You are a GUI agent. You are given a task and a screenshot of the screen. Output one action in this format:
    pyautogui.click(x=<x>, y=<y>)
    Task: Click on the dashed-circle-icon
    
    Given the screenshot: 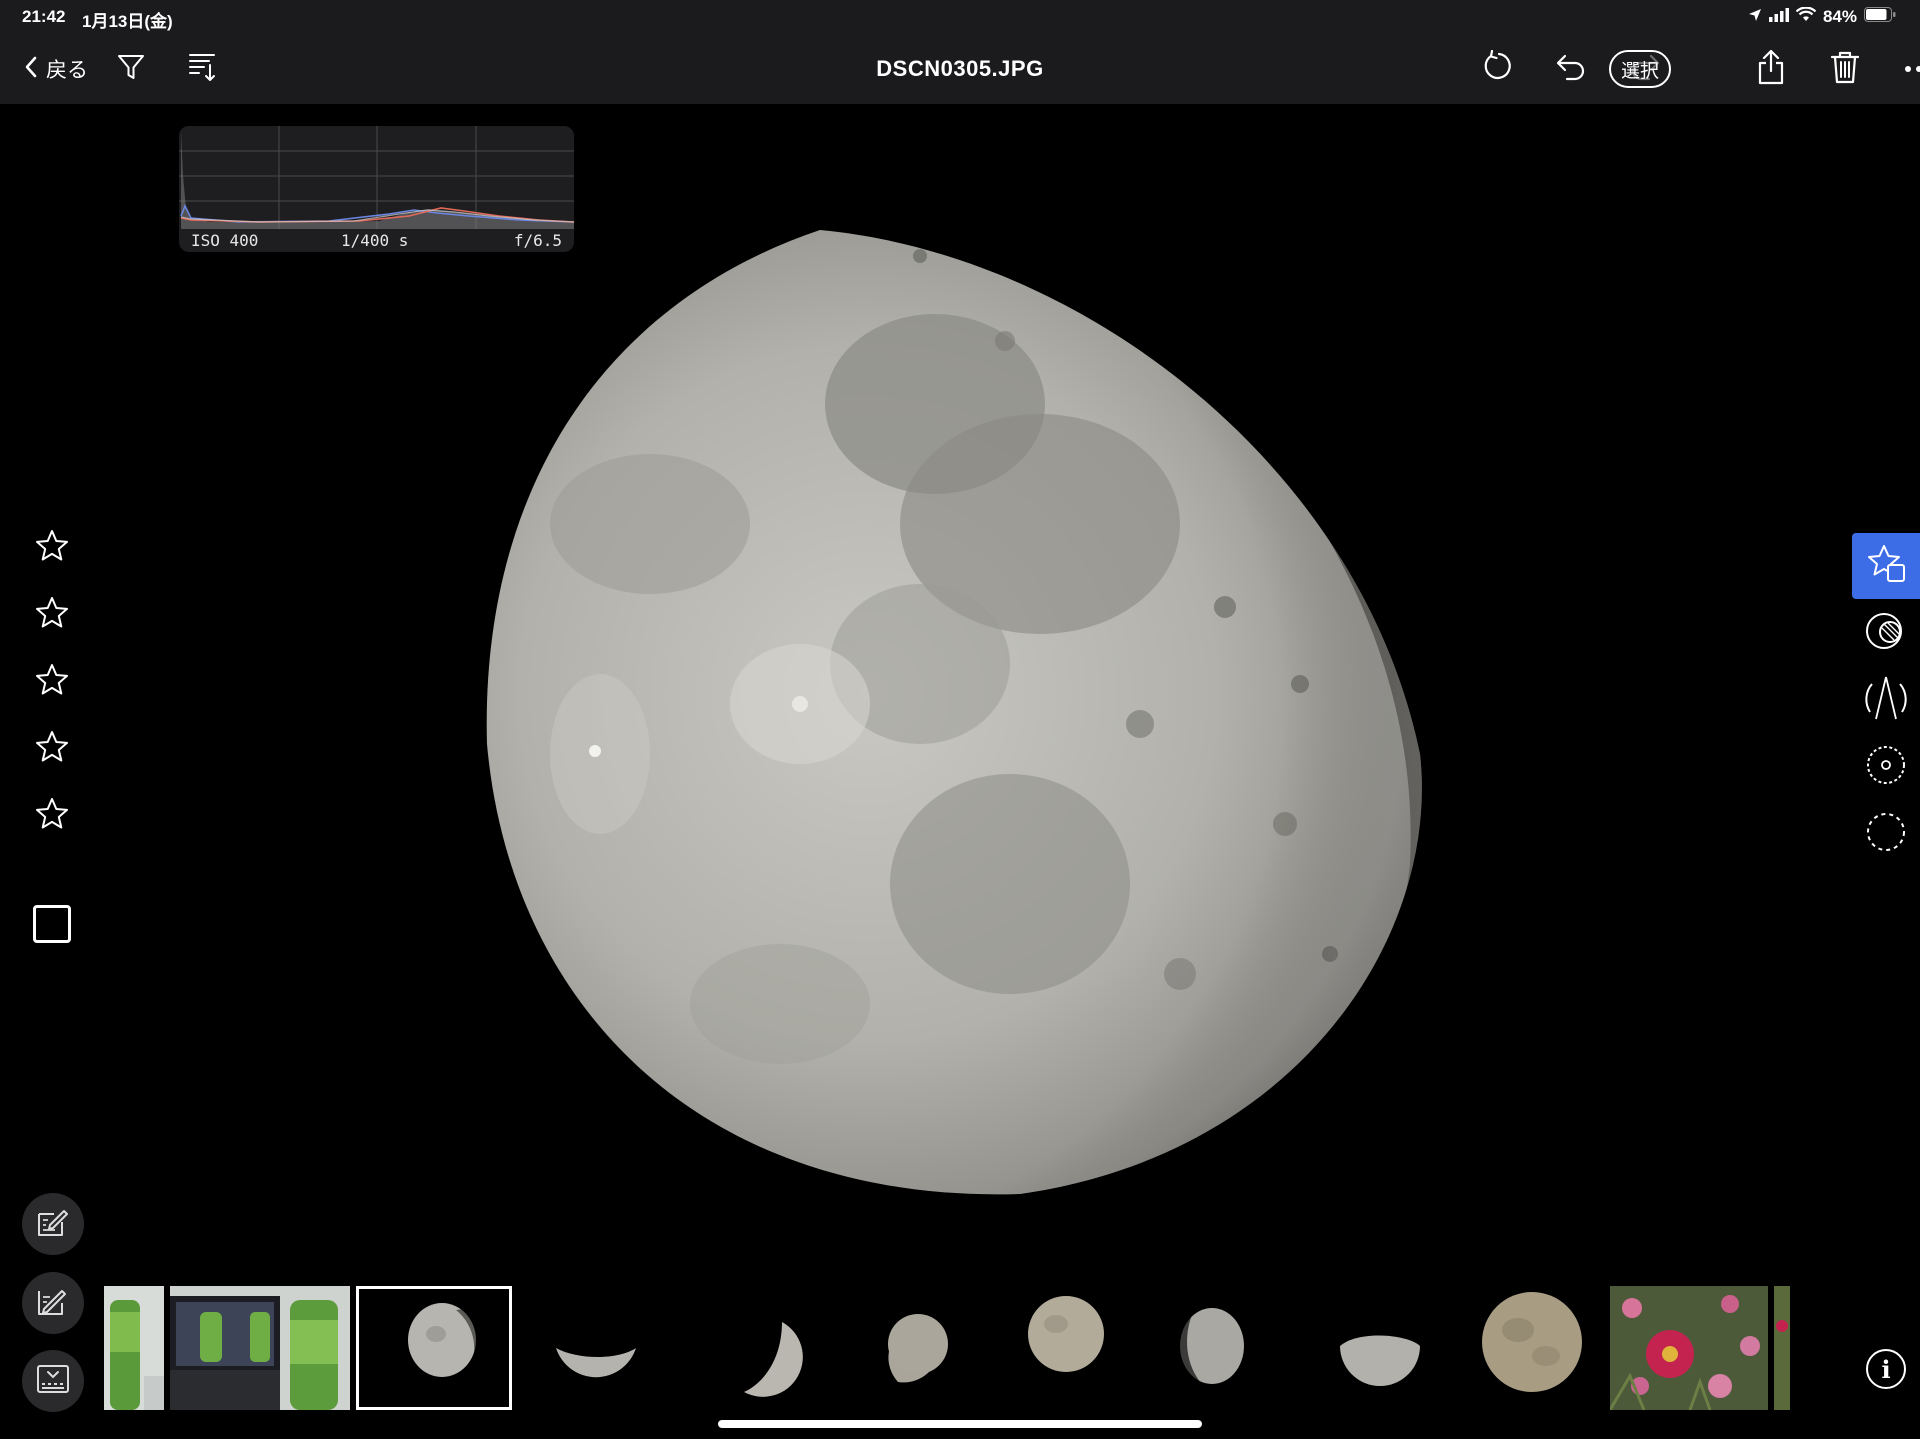 What is the action you would take?
    pyautogui.click(x=1886, y=834)
    